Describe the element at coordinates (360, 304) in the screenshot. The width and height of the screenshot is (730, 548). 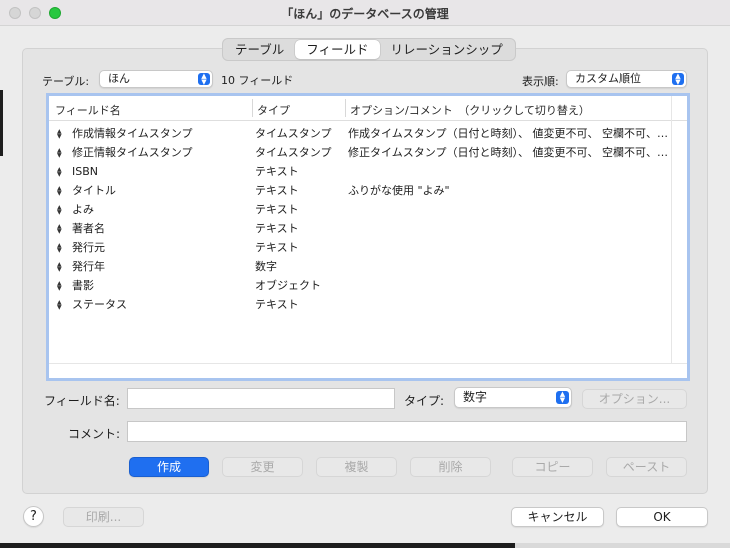
I see `table-row: ▲ ▼ ステータス テキスト` at that location.